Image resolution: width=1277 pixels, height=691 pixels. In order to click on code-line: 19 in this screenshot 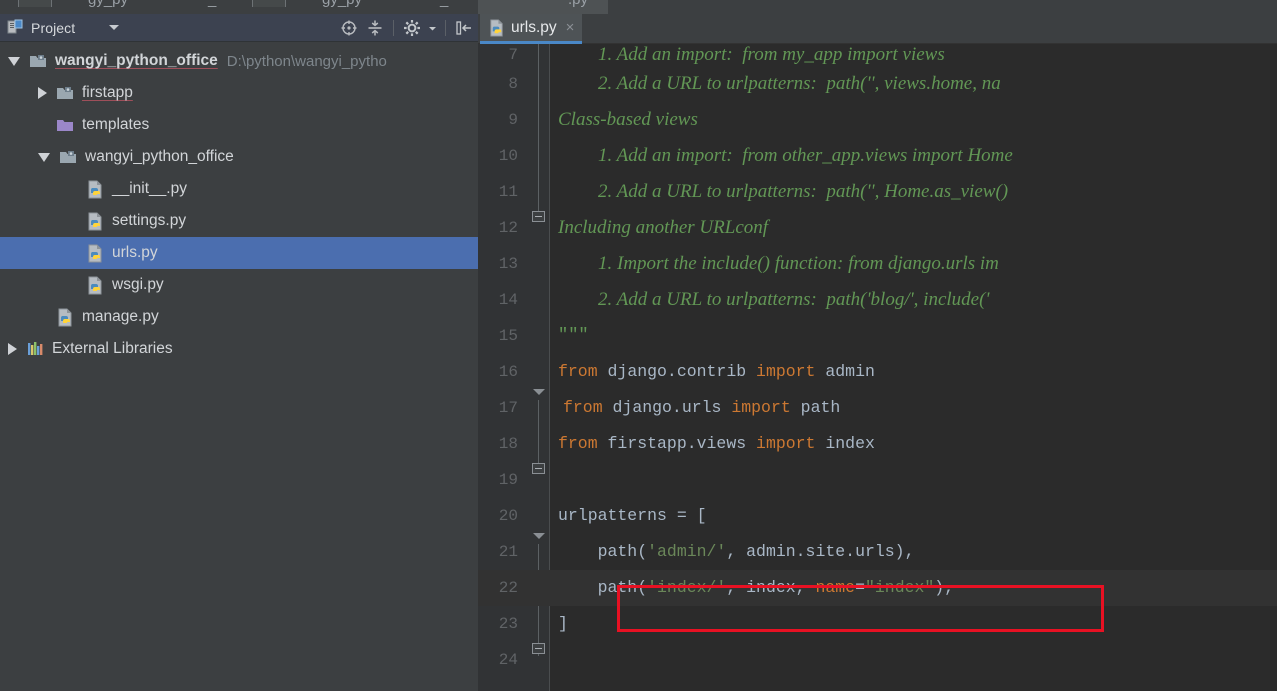, I will do `click(877, 480)`.